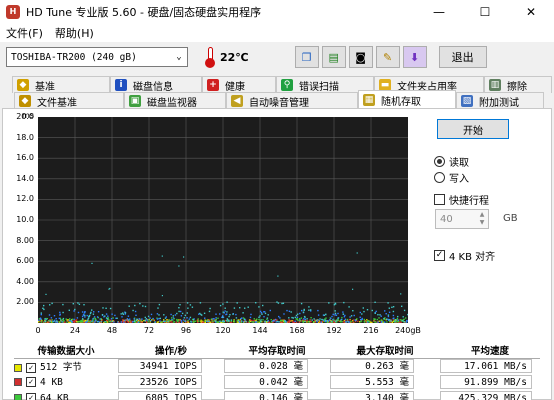 The height and width of the screenshot is (400, 554). Describe the element at coordinates (495, 85) in the screenshot. I see `trash-icon: ▥` at that location.